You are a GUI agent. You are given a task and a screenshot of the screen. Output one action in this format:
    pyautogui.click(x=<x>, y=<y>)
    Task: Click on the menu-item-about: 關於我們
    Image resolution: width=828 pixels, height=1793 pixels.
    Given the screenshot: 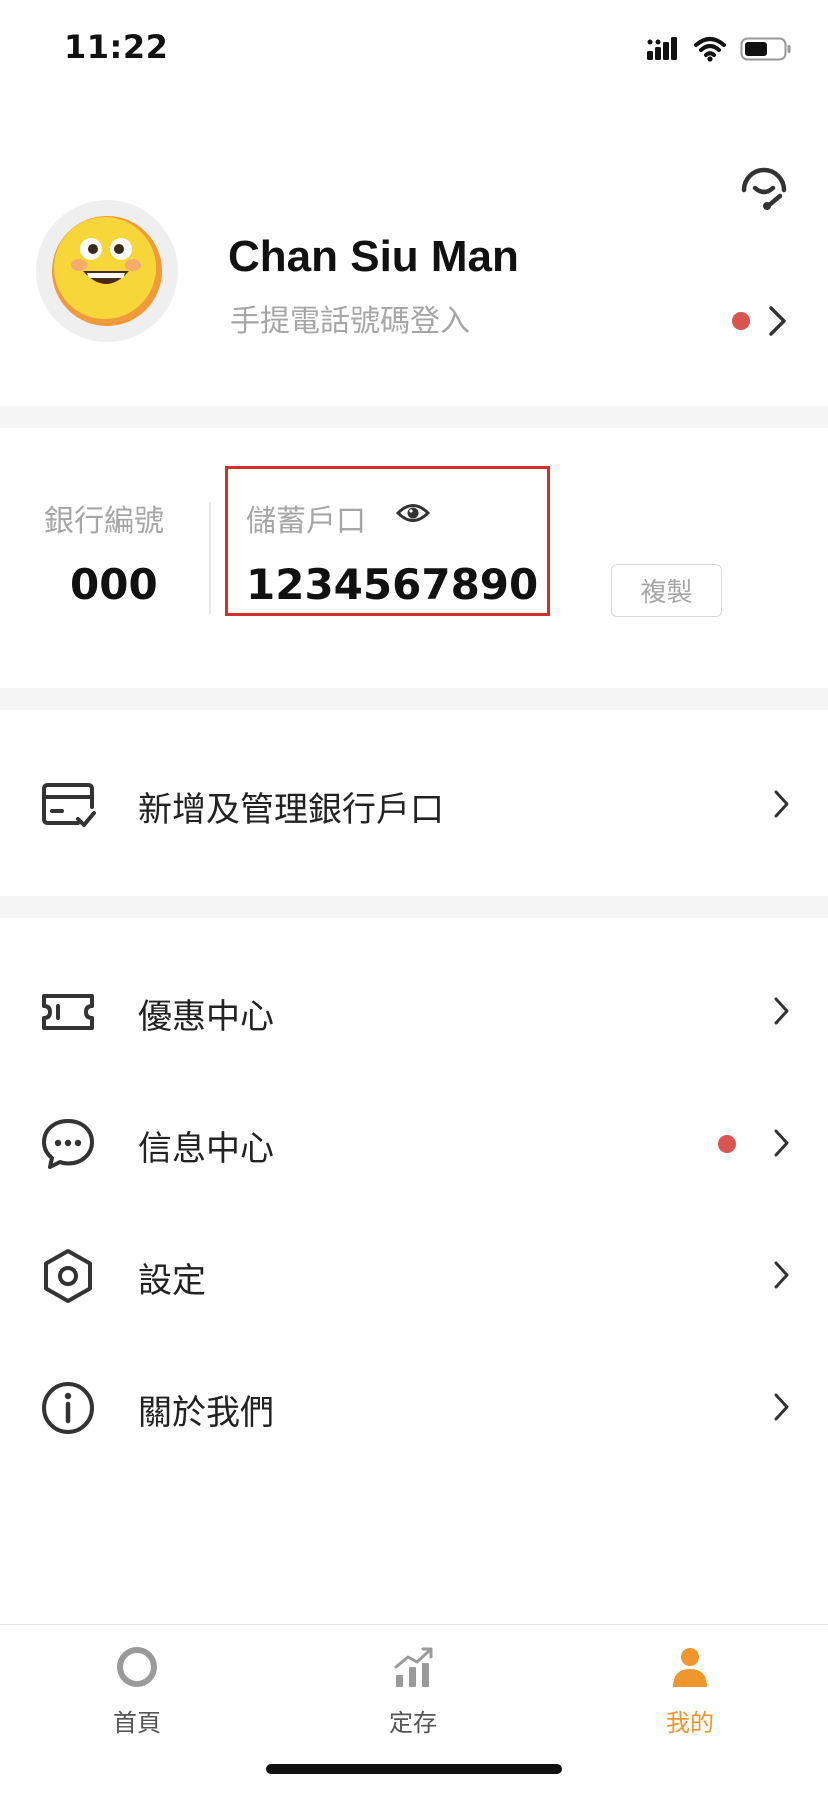 What is the action you would take?
    pyautogui.click(x=414, y=1408)
    